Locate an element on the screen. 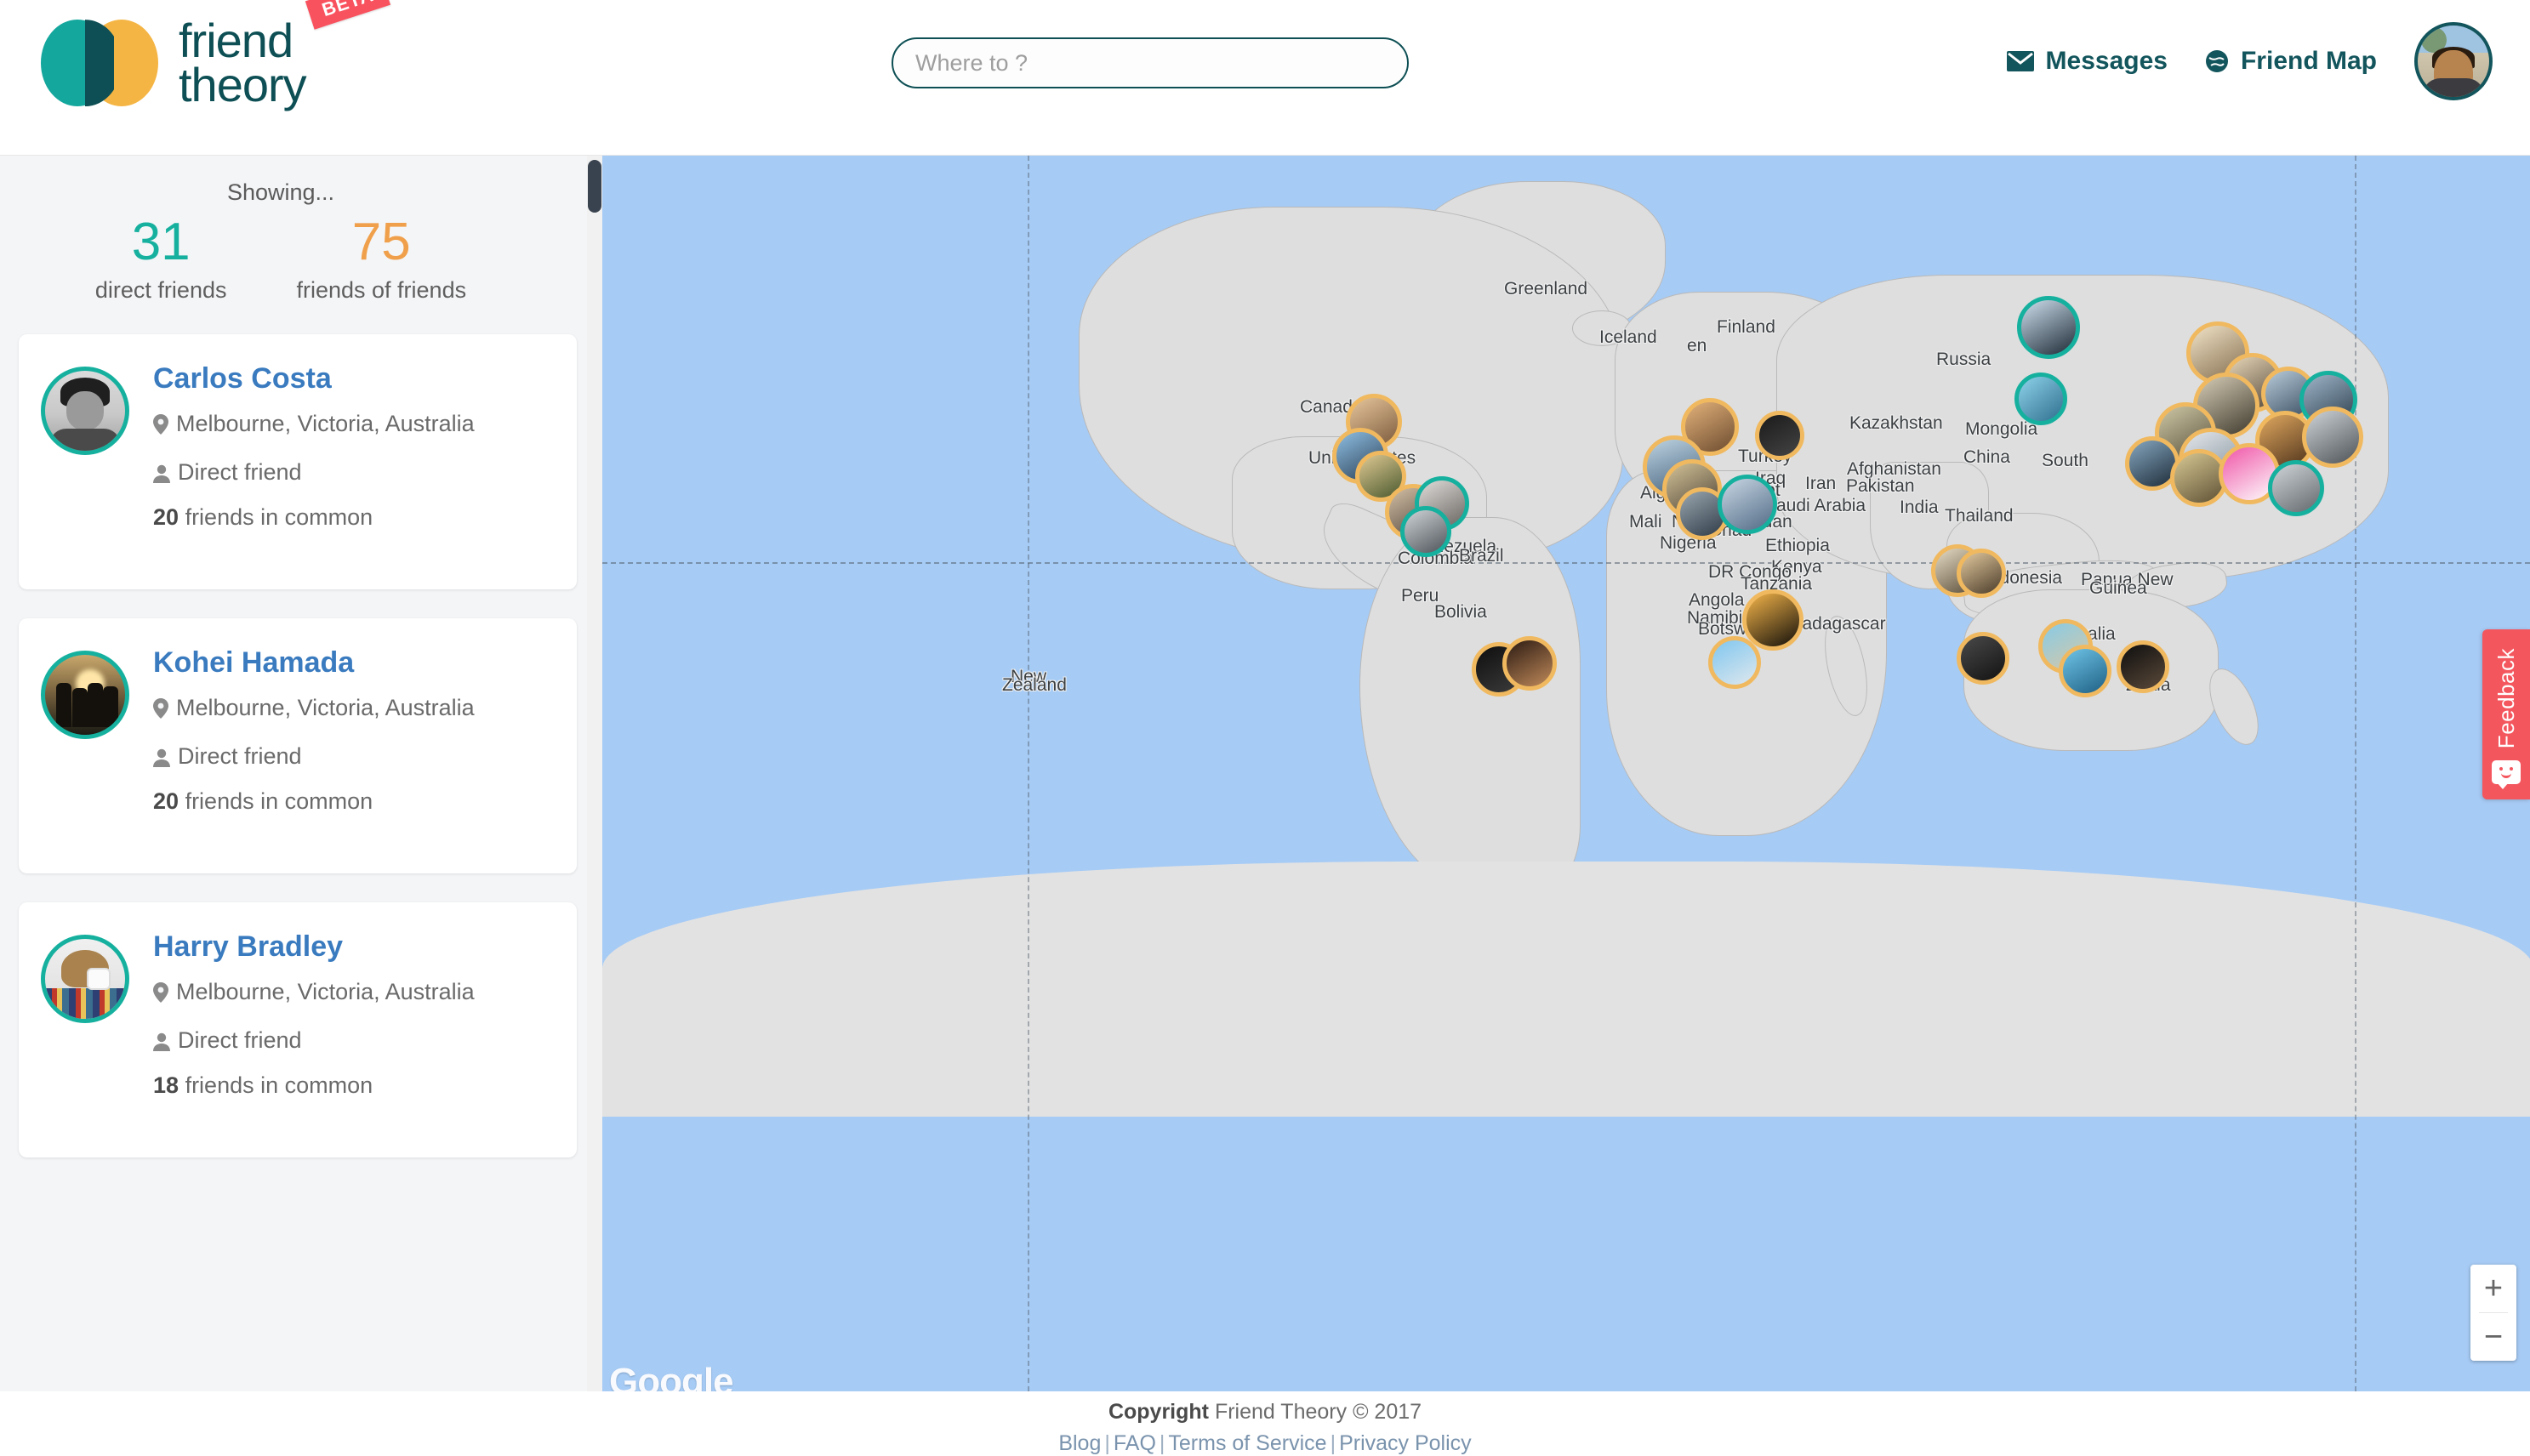 The height and width of the screenshot is (1456, 2530). zoom-out-button: − is located at coordinates (2493, 1337).